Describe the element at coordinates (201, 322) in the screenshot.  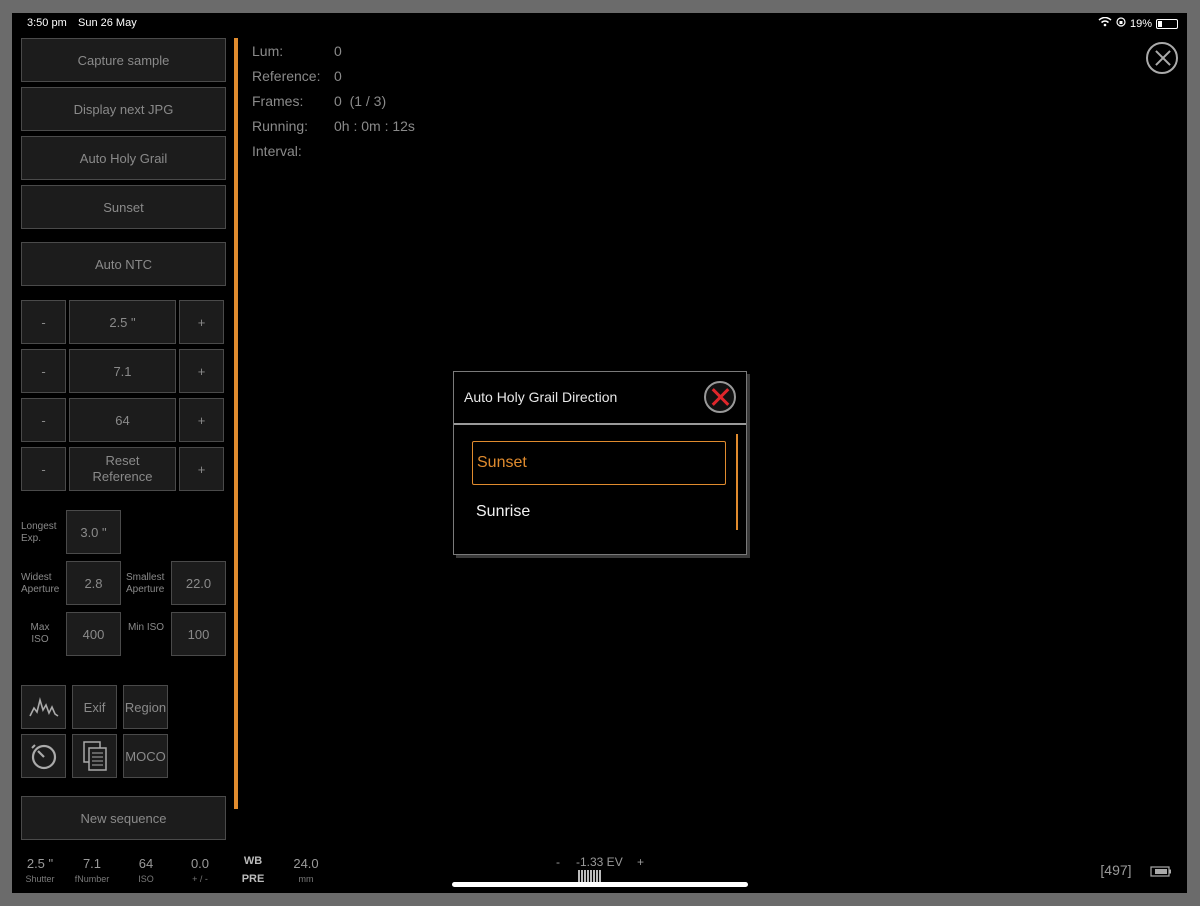
I see `shutter-plus-button: +` at that location.